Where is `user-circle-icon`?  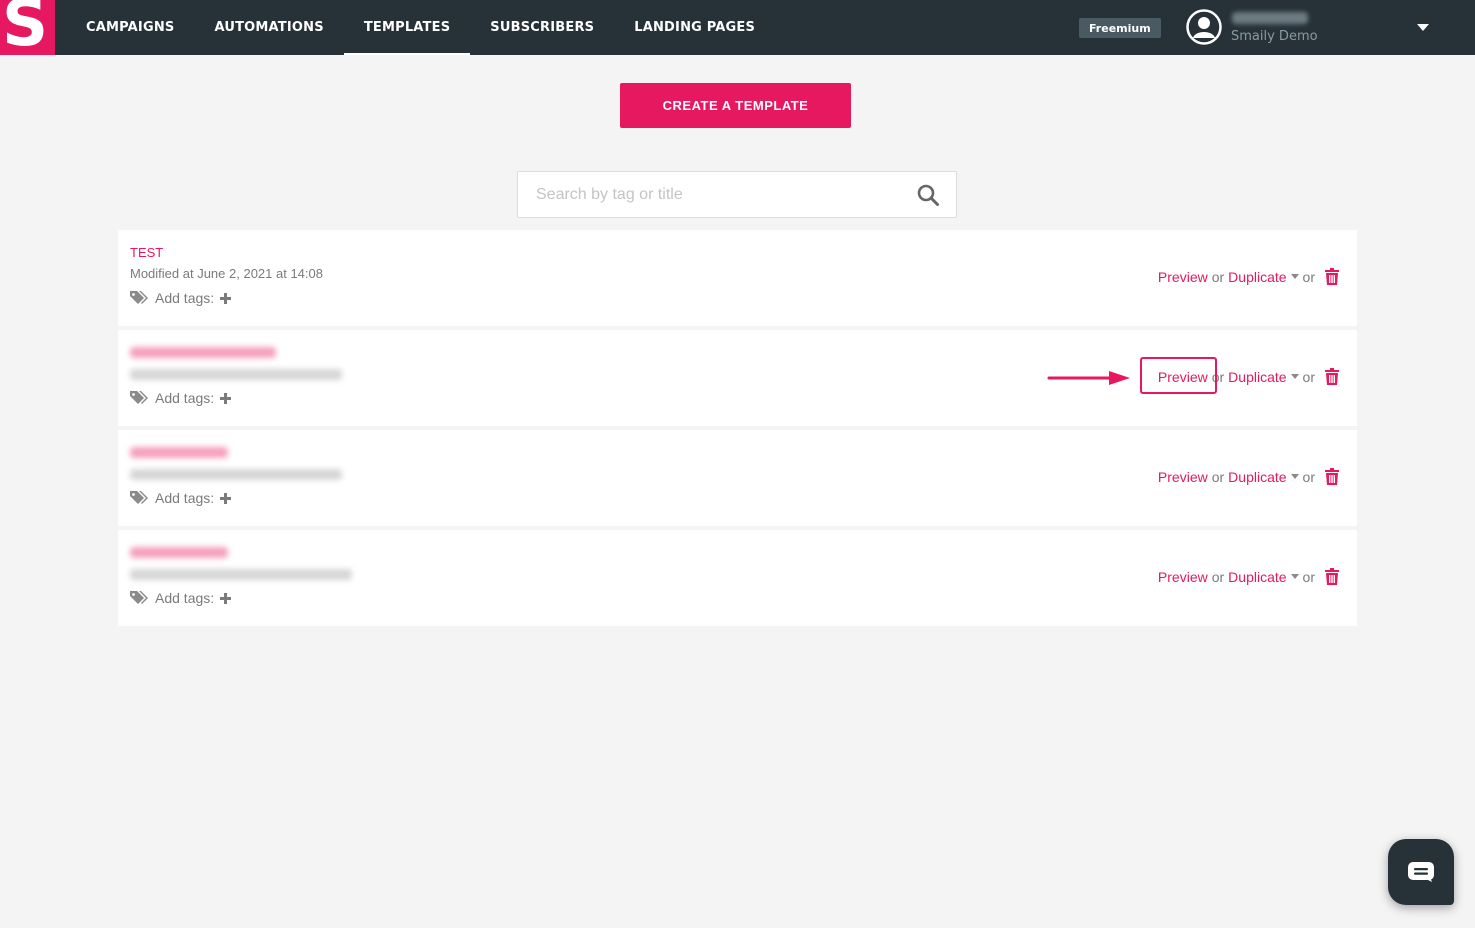 user-circle-icon is located at coordinates (1204, 27).